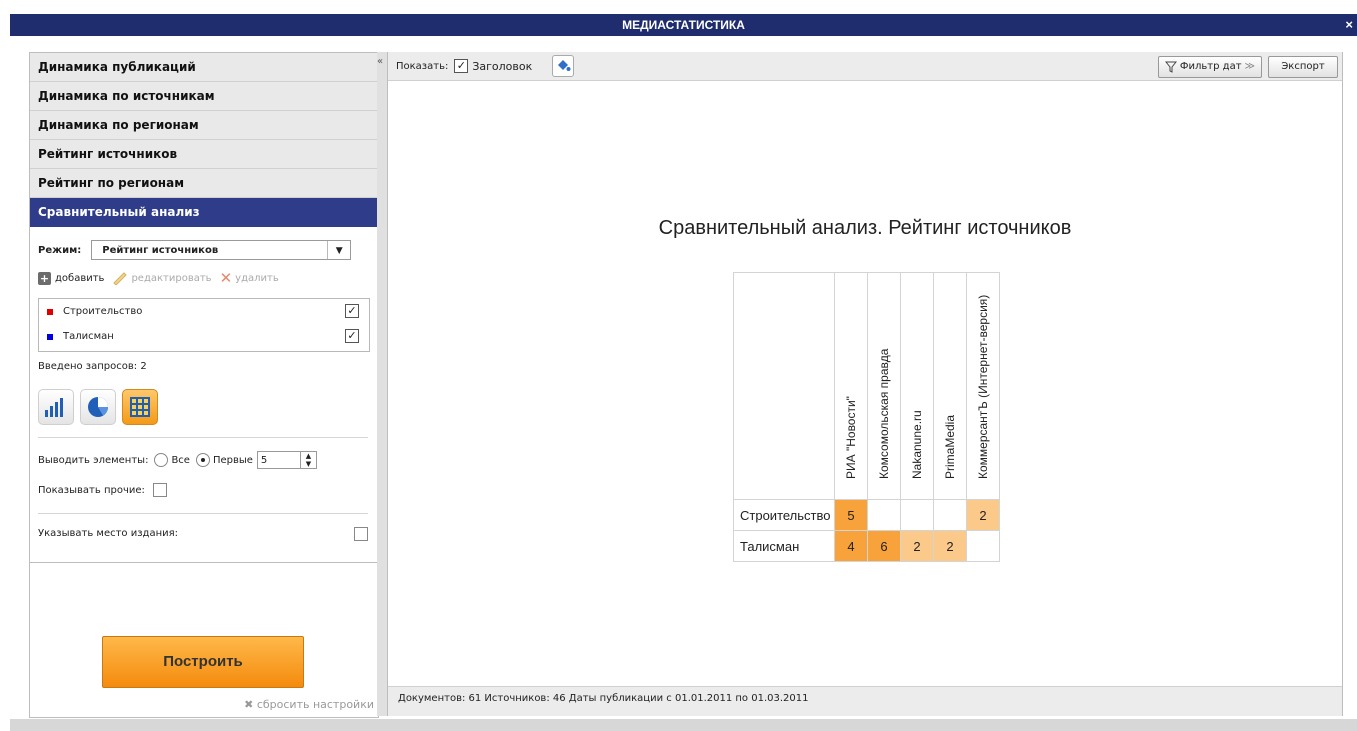 The width and height of the screenshot is (1357, 731). I want to click on table-icon, so click(140, 407).